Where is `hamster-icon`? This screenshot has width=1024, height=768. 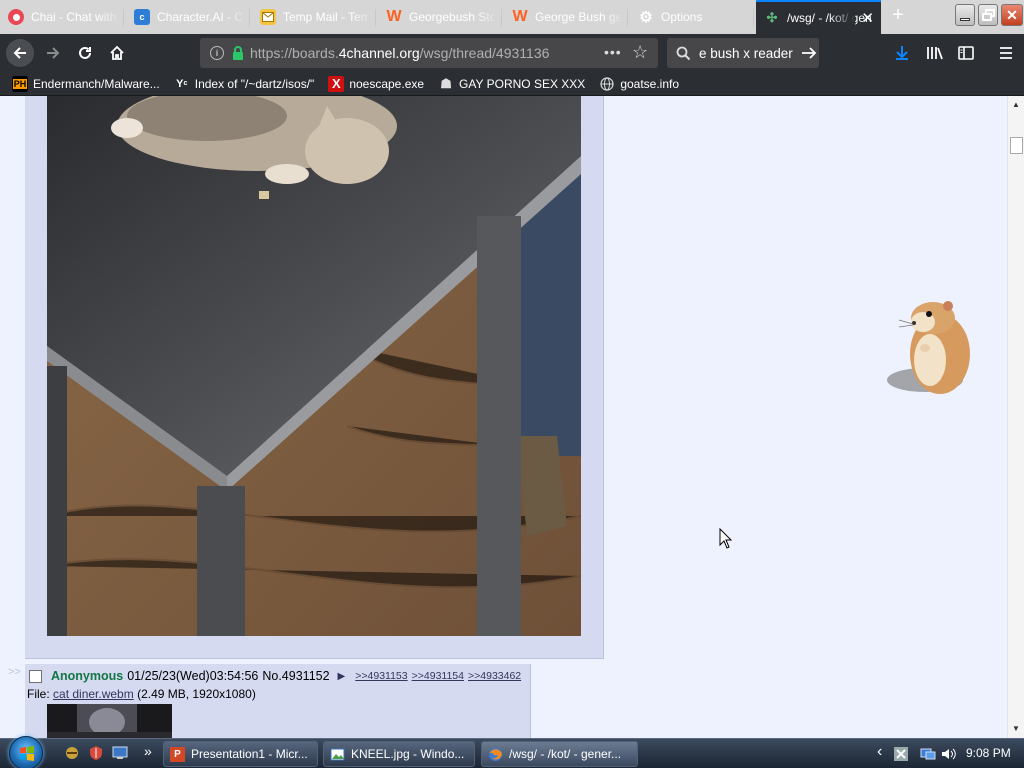 hamster-icon is located at coordinates (928, 347).